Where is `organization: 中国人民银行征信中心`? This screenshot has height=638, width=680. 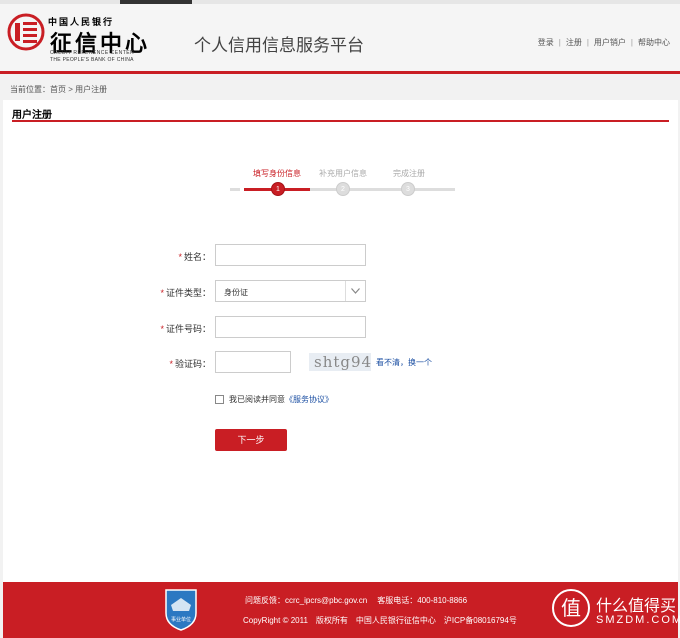 organization: 中国人民银行征信中心 is located at coordinates (395, 620).